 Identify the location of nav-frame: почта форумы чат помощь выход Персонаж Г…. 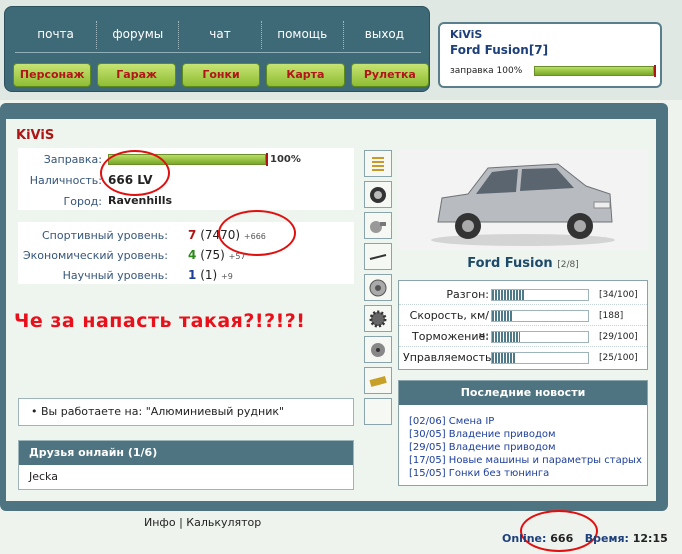
(217, 49).